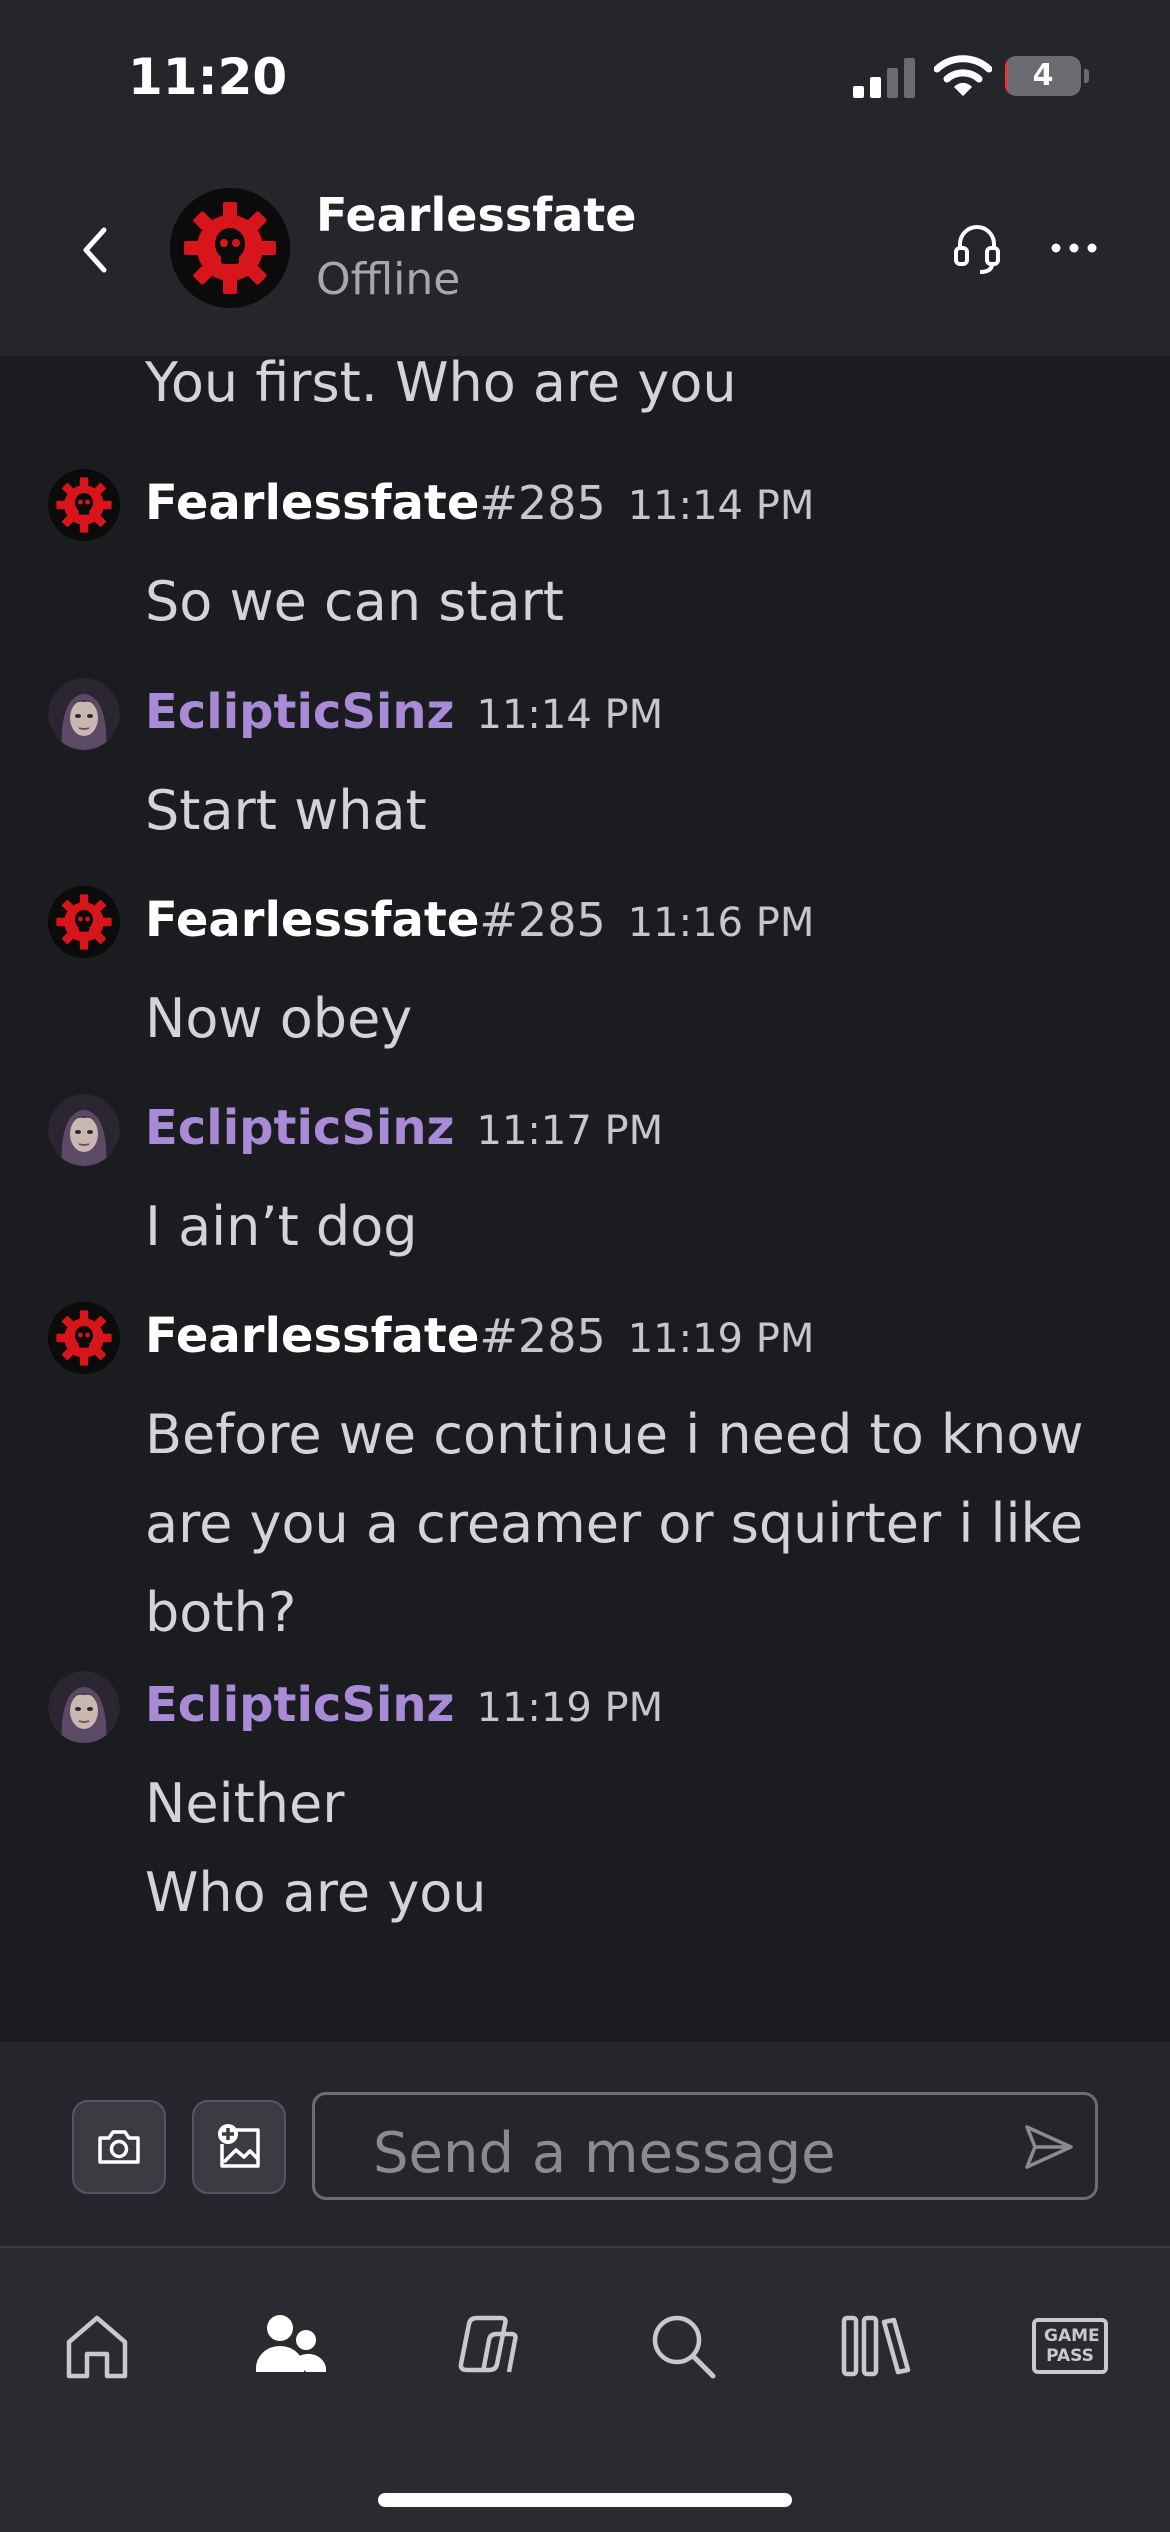 The width and height of the screenshot is (1170, 2532). Describe the element at coordinates (388, 279) in the screenshot. I see `contact-status: Offline` at that location.